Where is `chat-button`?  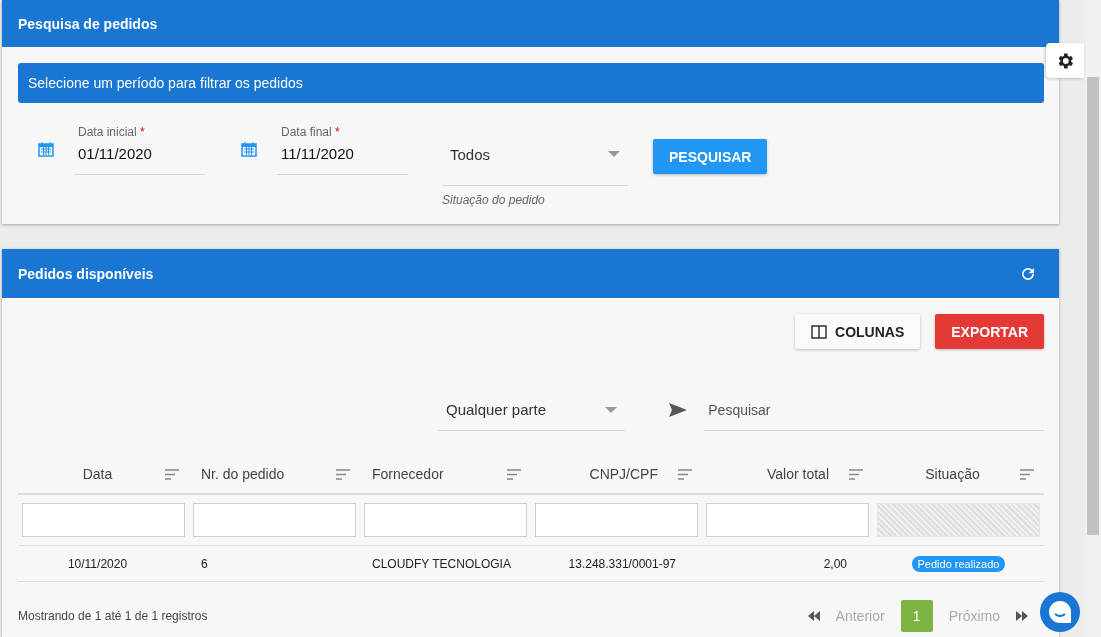 chat-button is located at coordinates (1060, 612).